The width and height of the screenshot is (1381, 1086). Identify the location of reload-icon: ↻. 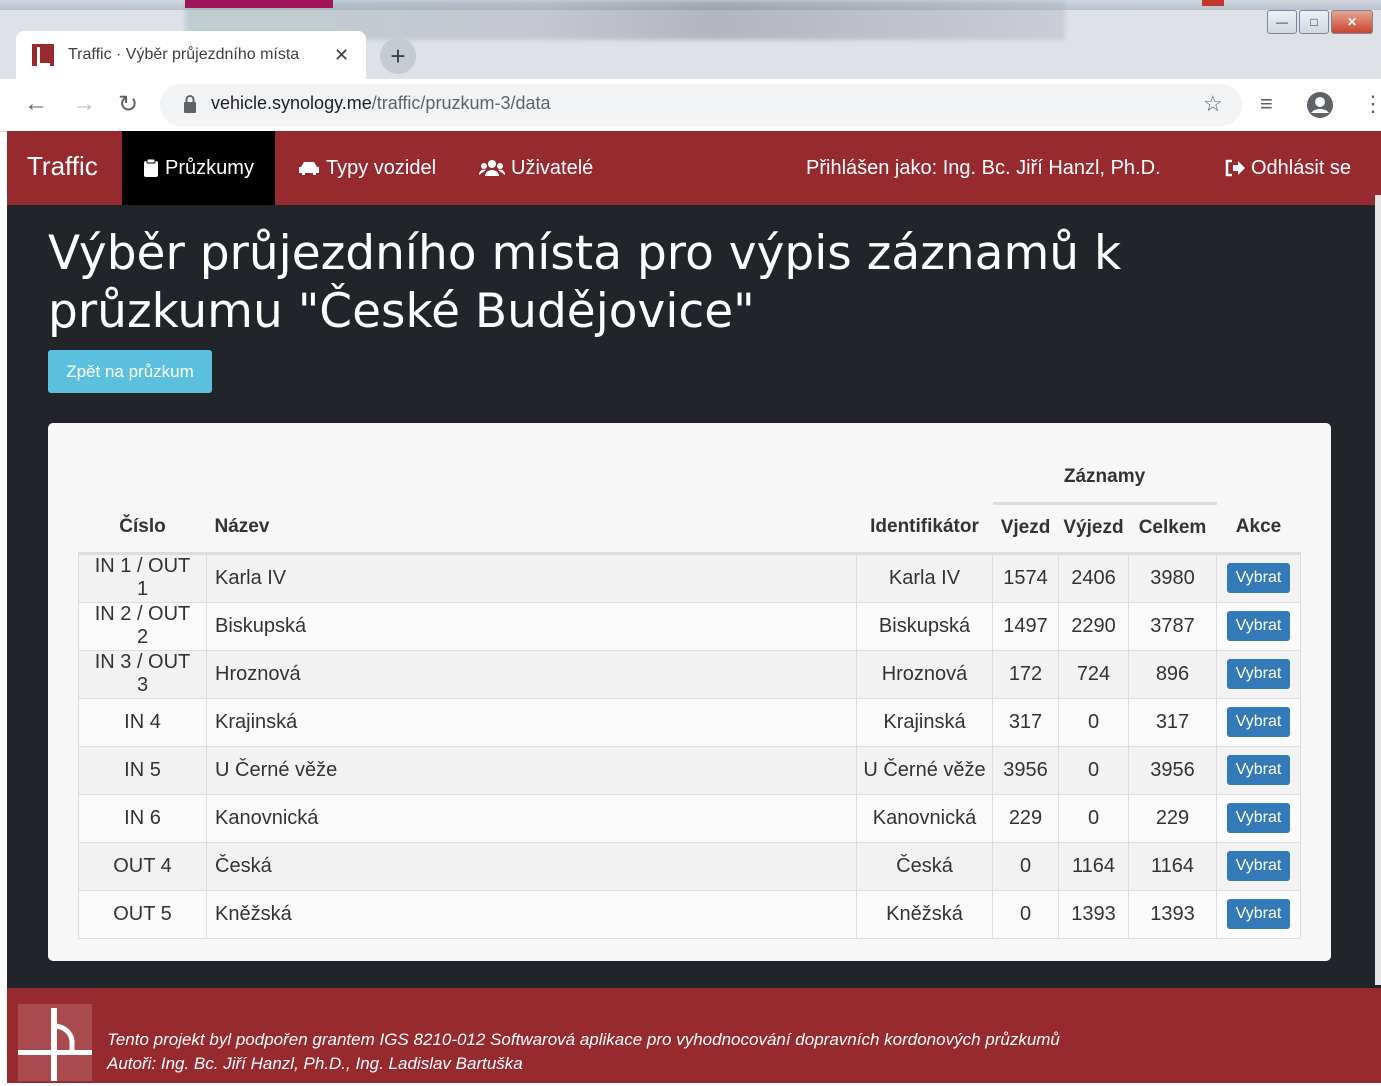
(128, 104).